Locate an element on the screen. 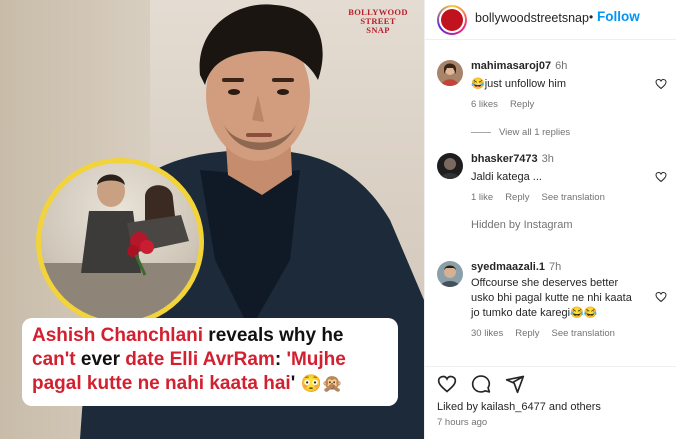 This screenshot has width=676, height=439. liked-by-user-link: kailash_6477 is located at coordinates (513, 407).